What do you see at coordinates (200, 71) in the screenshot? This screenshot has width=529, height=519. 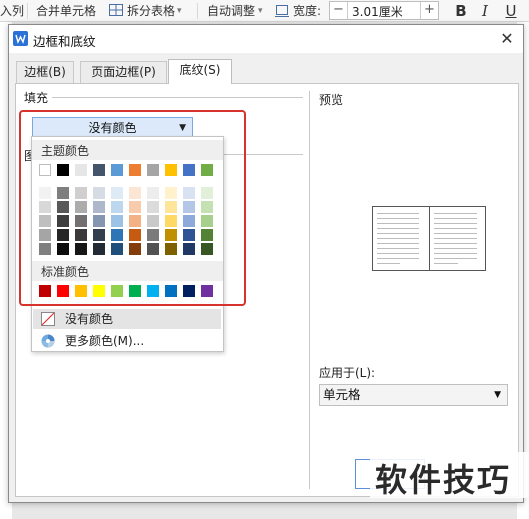 I see `tab-shading: 底纹(S)` at bounding box center [200, 71].